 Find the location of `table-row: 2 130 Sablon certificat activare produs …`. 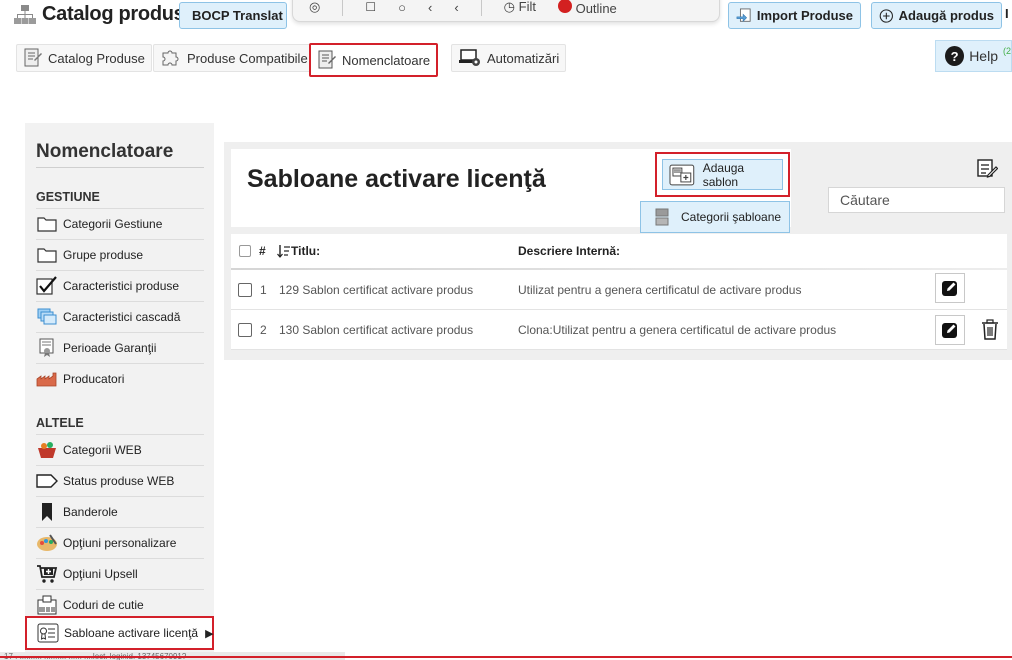

table-row: 2 130 Sablon certificat activare produs … is located at coordinates (619, 330).